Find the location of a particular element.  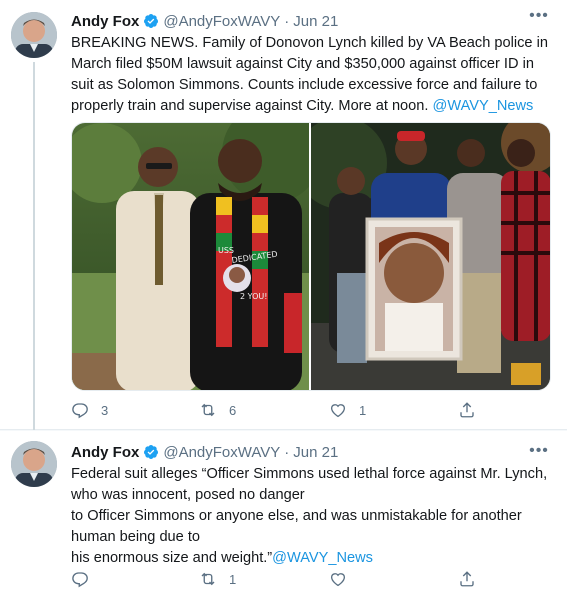

tweet-actions: 3 6 1 is located at coordinates (291, 412).